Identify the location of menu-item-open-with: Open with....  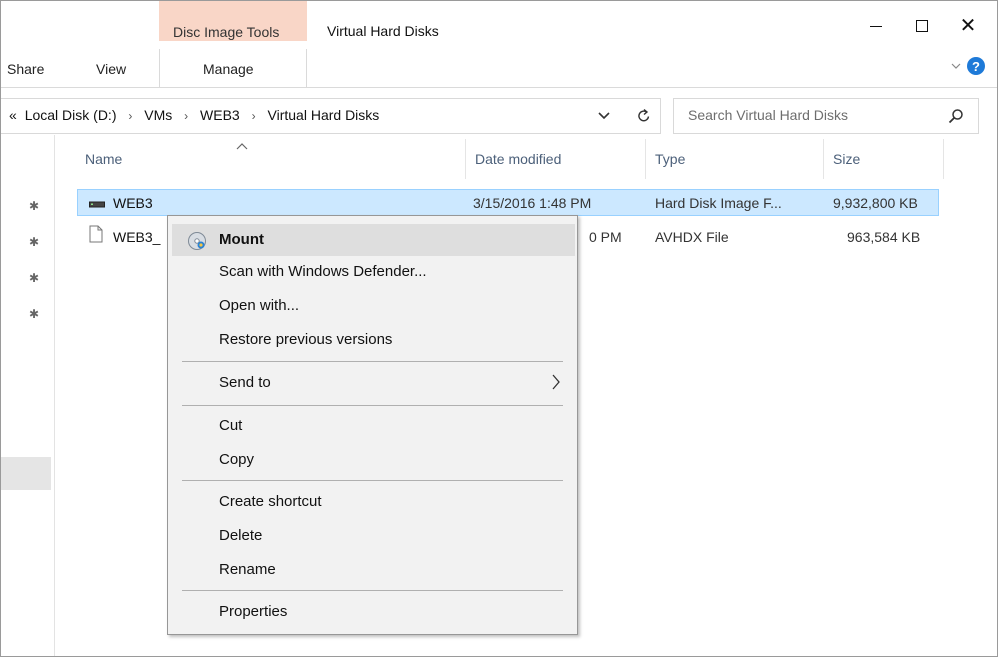
(373, 306).